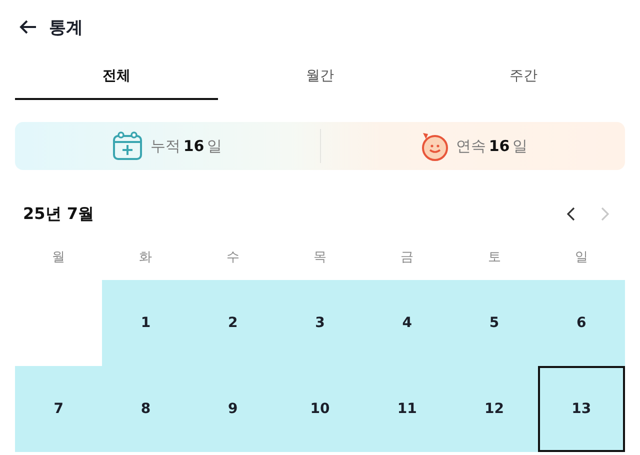  Describe the element at coordinates (320, 323) in the screenshot. I see `calendar-day: 3` at that location.